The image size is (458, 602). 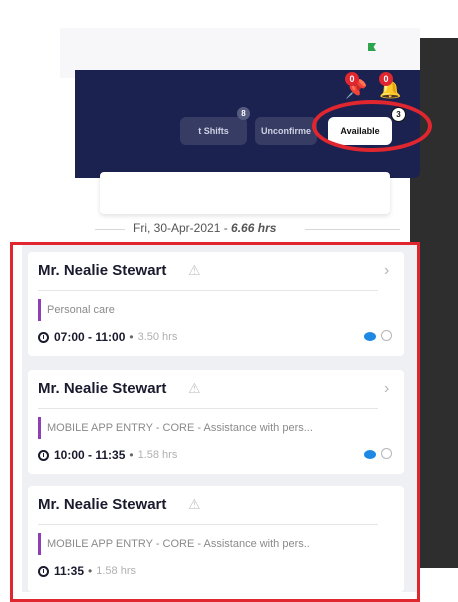 I want to click on date-label: Fri, 30-Apr-2021 - 6.66 hrs, so click(x=204, y=228).